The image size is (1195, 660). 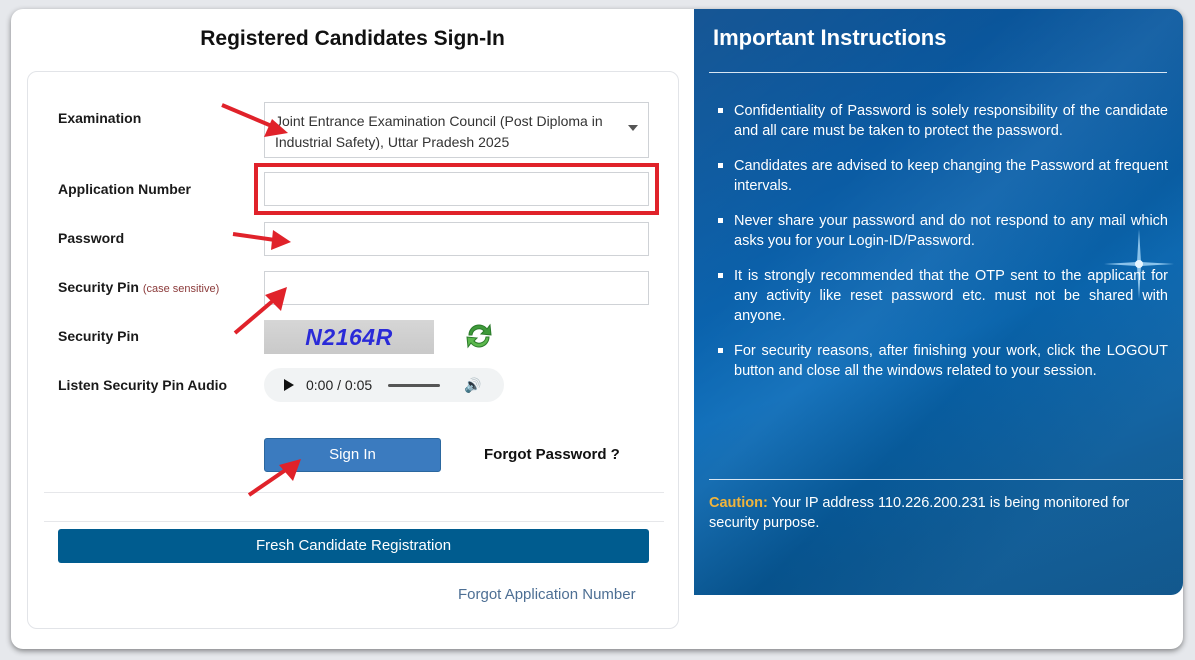 What do you see at coordinates (125, 189) in the screenshot?
I see `application-number-label: Application Number` at bounding box center [125, 189].